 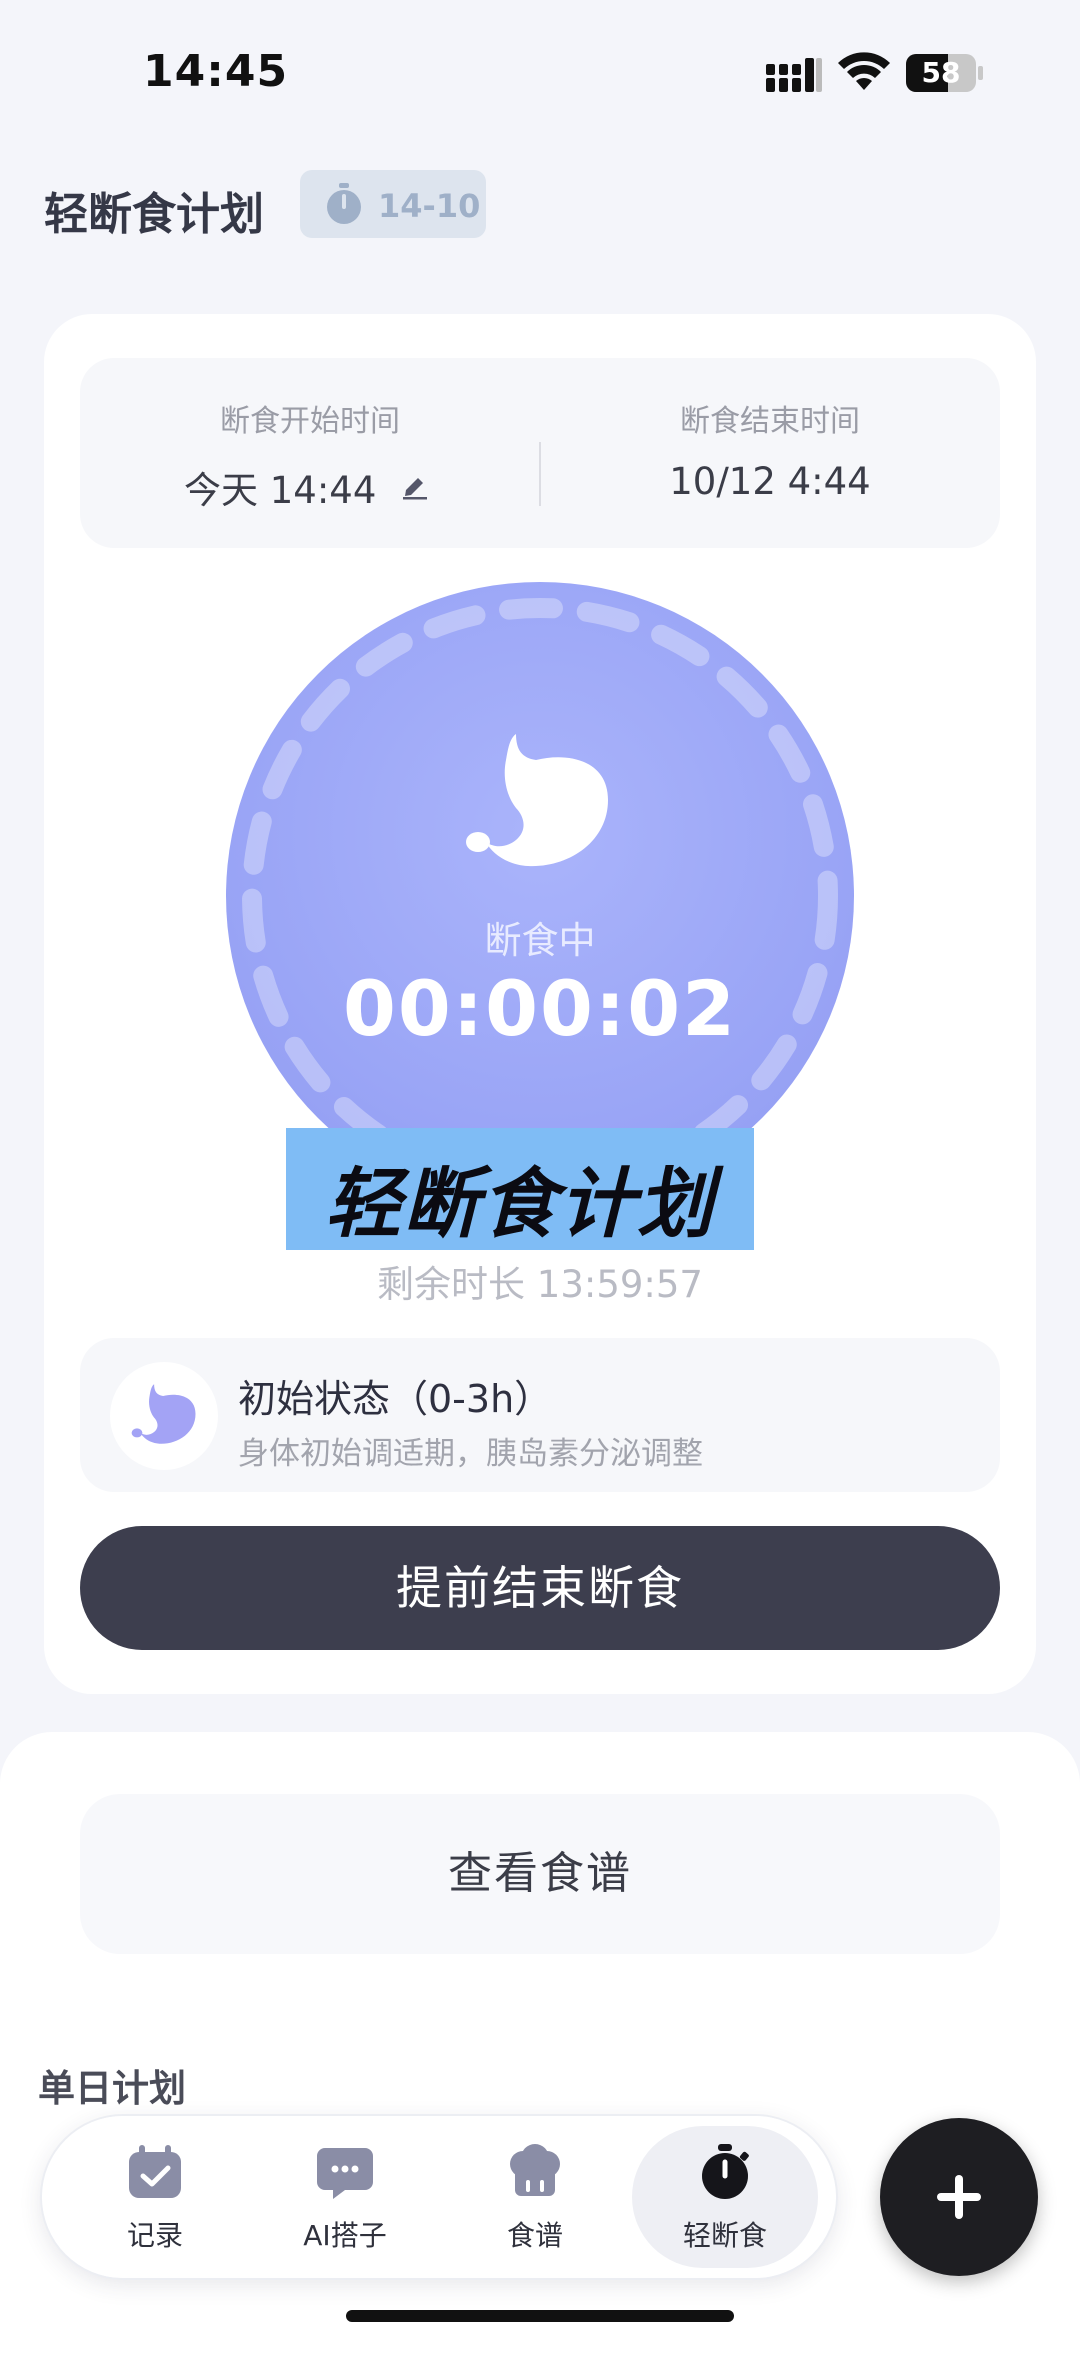 I want to click on start-time-label: 断食开始时间, so click(x=310, y=421).